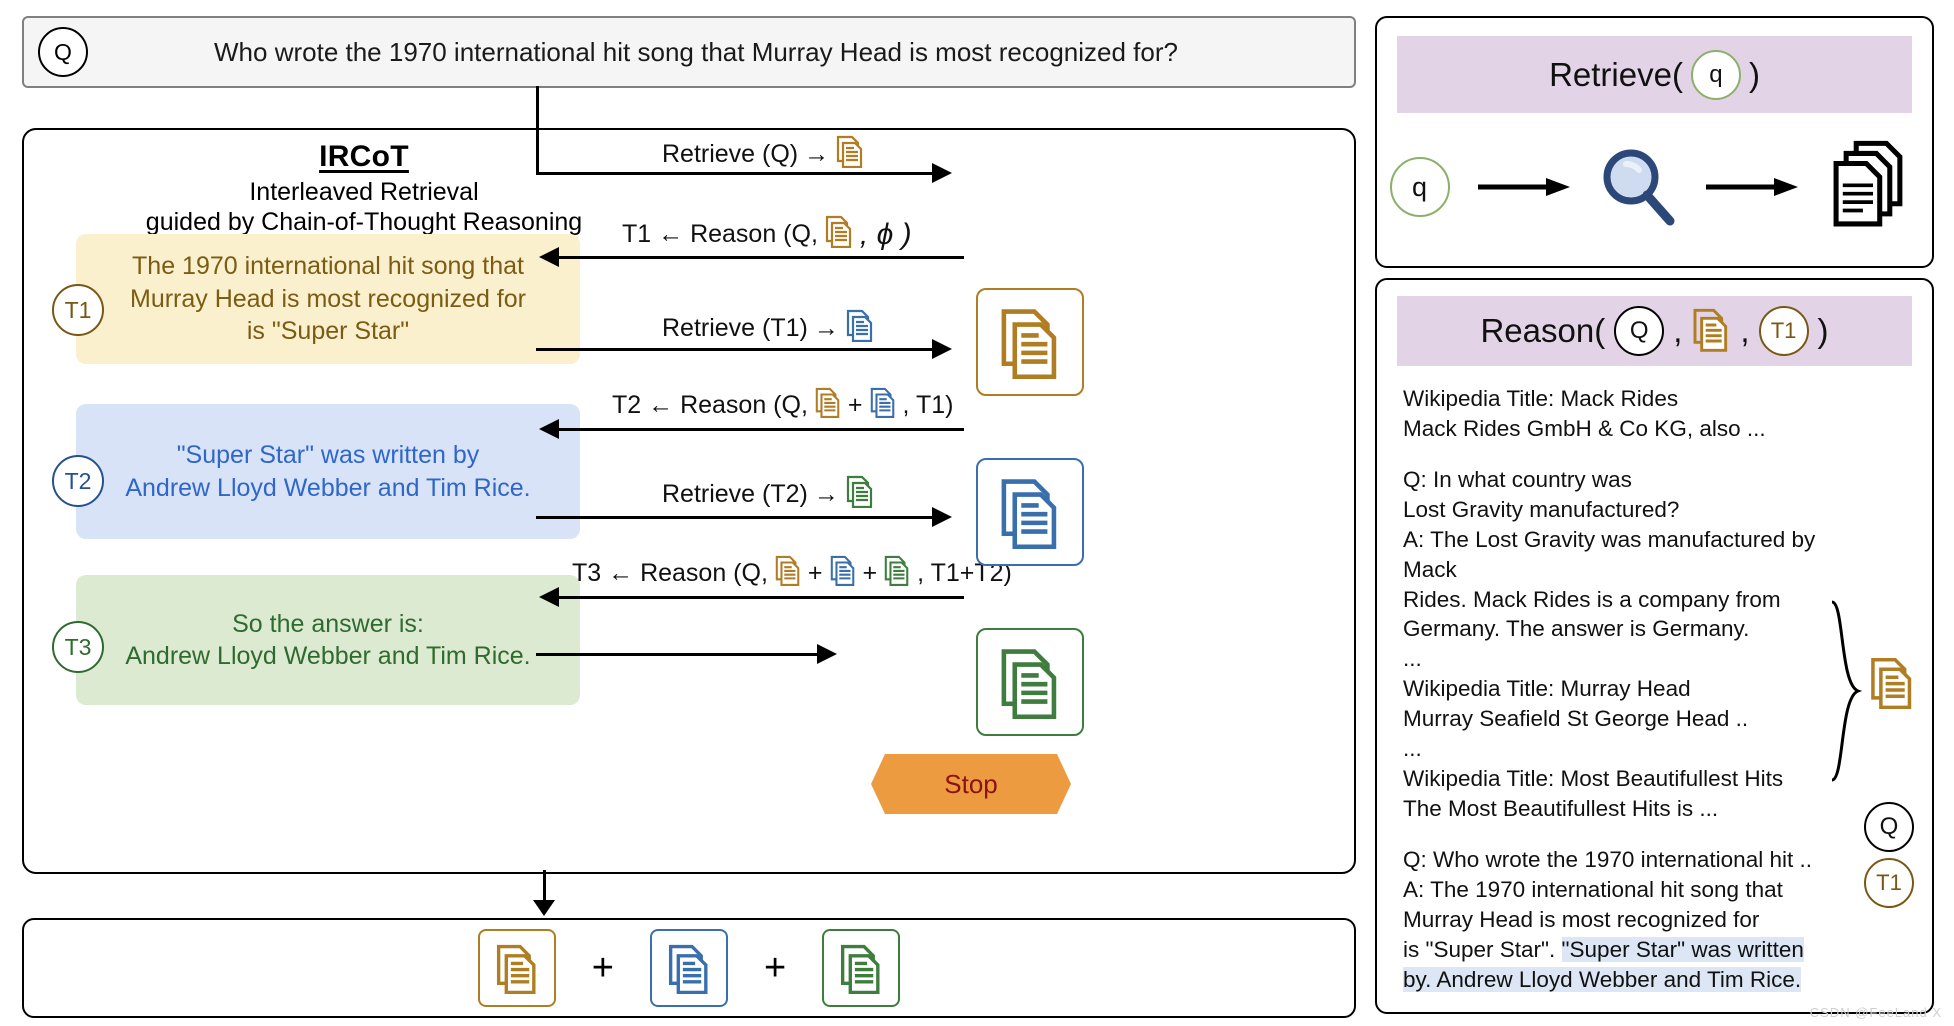 Image resolution: width=1954 pixels, height=1026 pixels. Describe the element at coordinates (761, 597) in the screenshot. I see `arrow-line-step6` at that location.